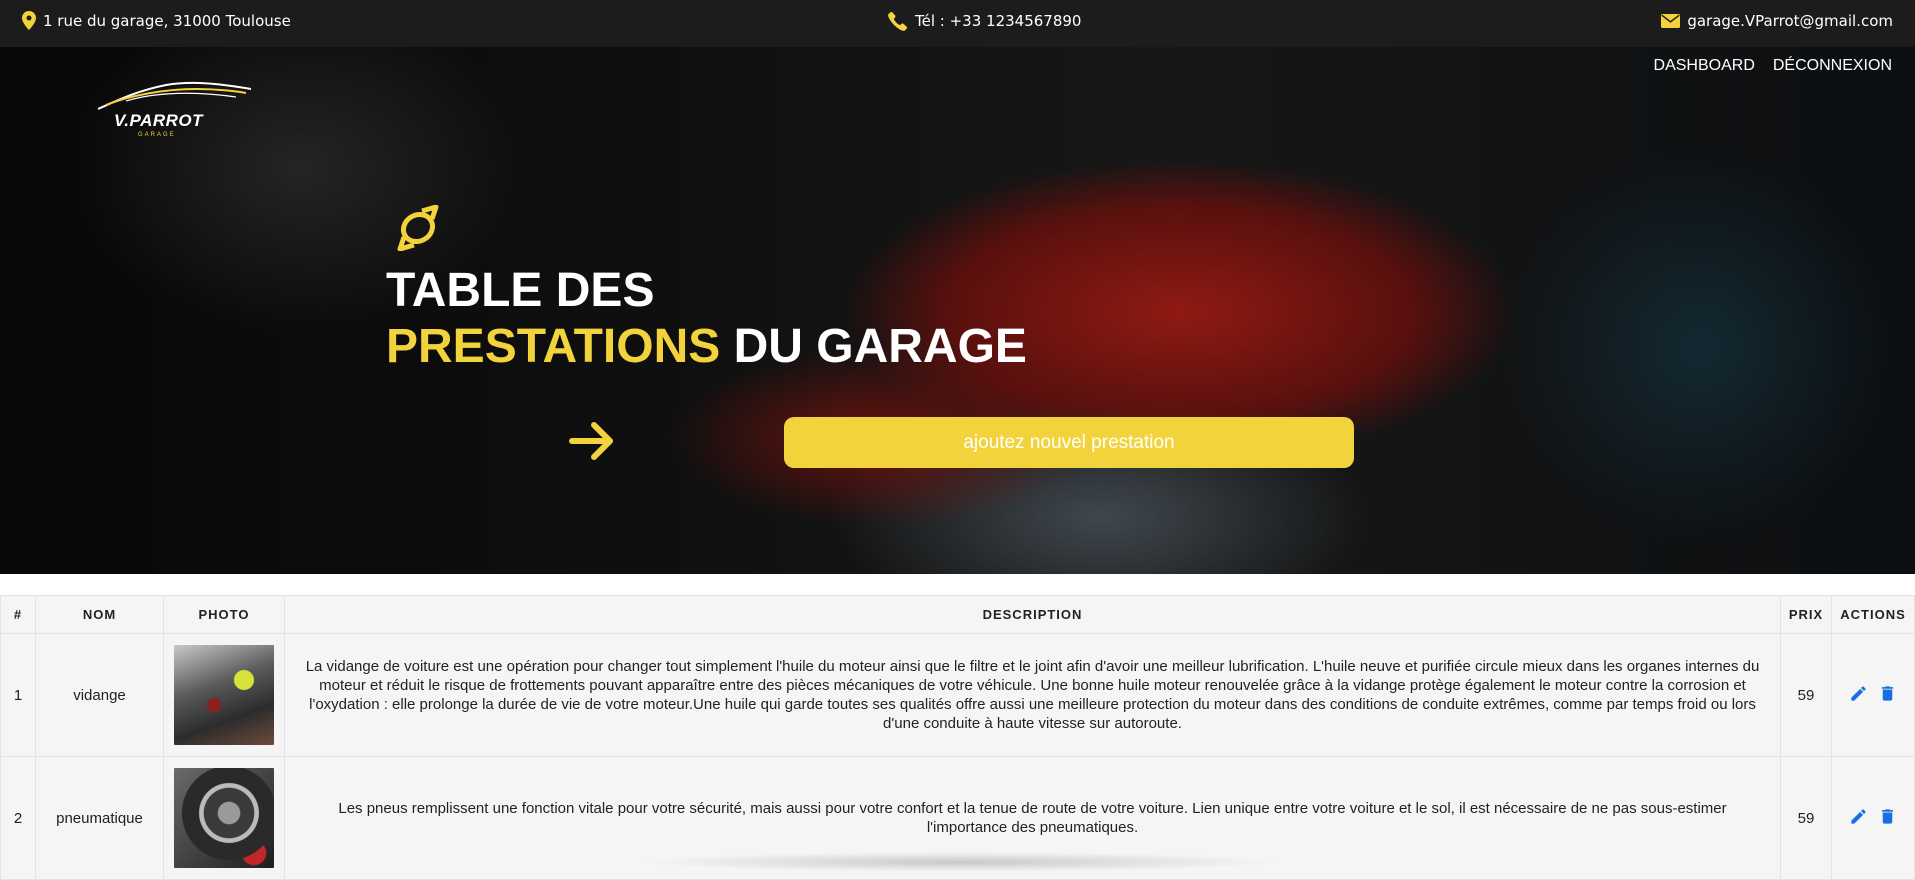 Image resolution: width=1915 pixels, height=880 pixels. Describe the element at coordinates (29, 20) in the screenshot. I see `map-pin-icon` at that location.